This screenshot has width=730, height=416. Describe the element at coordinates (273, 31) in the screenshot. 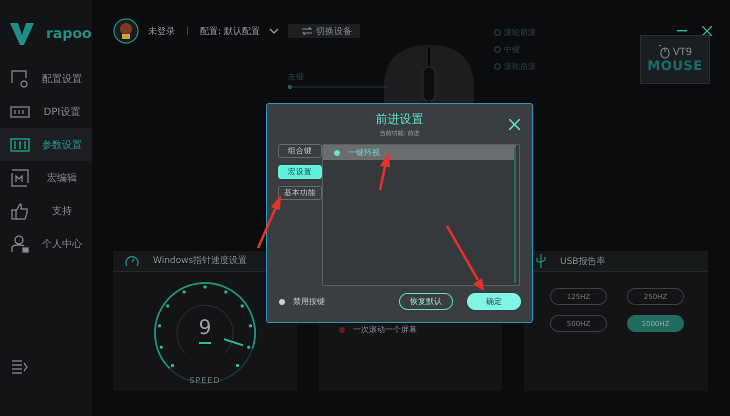

I see `chevron-down-icon` at that location.